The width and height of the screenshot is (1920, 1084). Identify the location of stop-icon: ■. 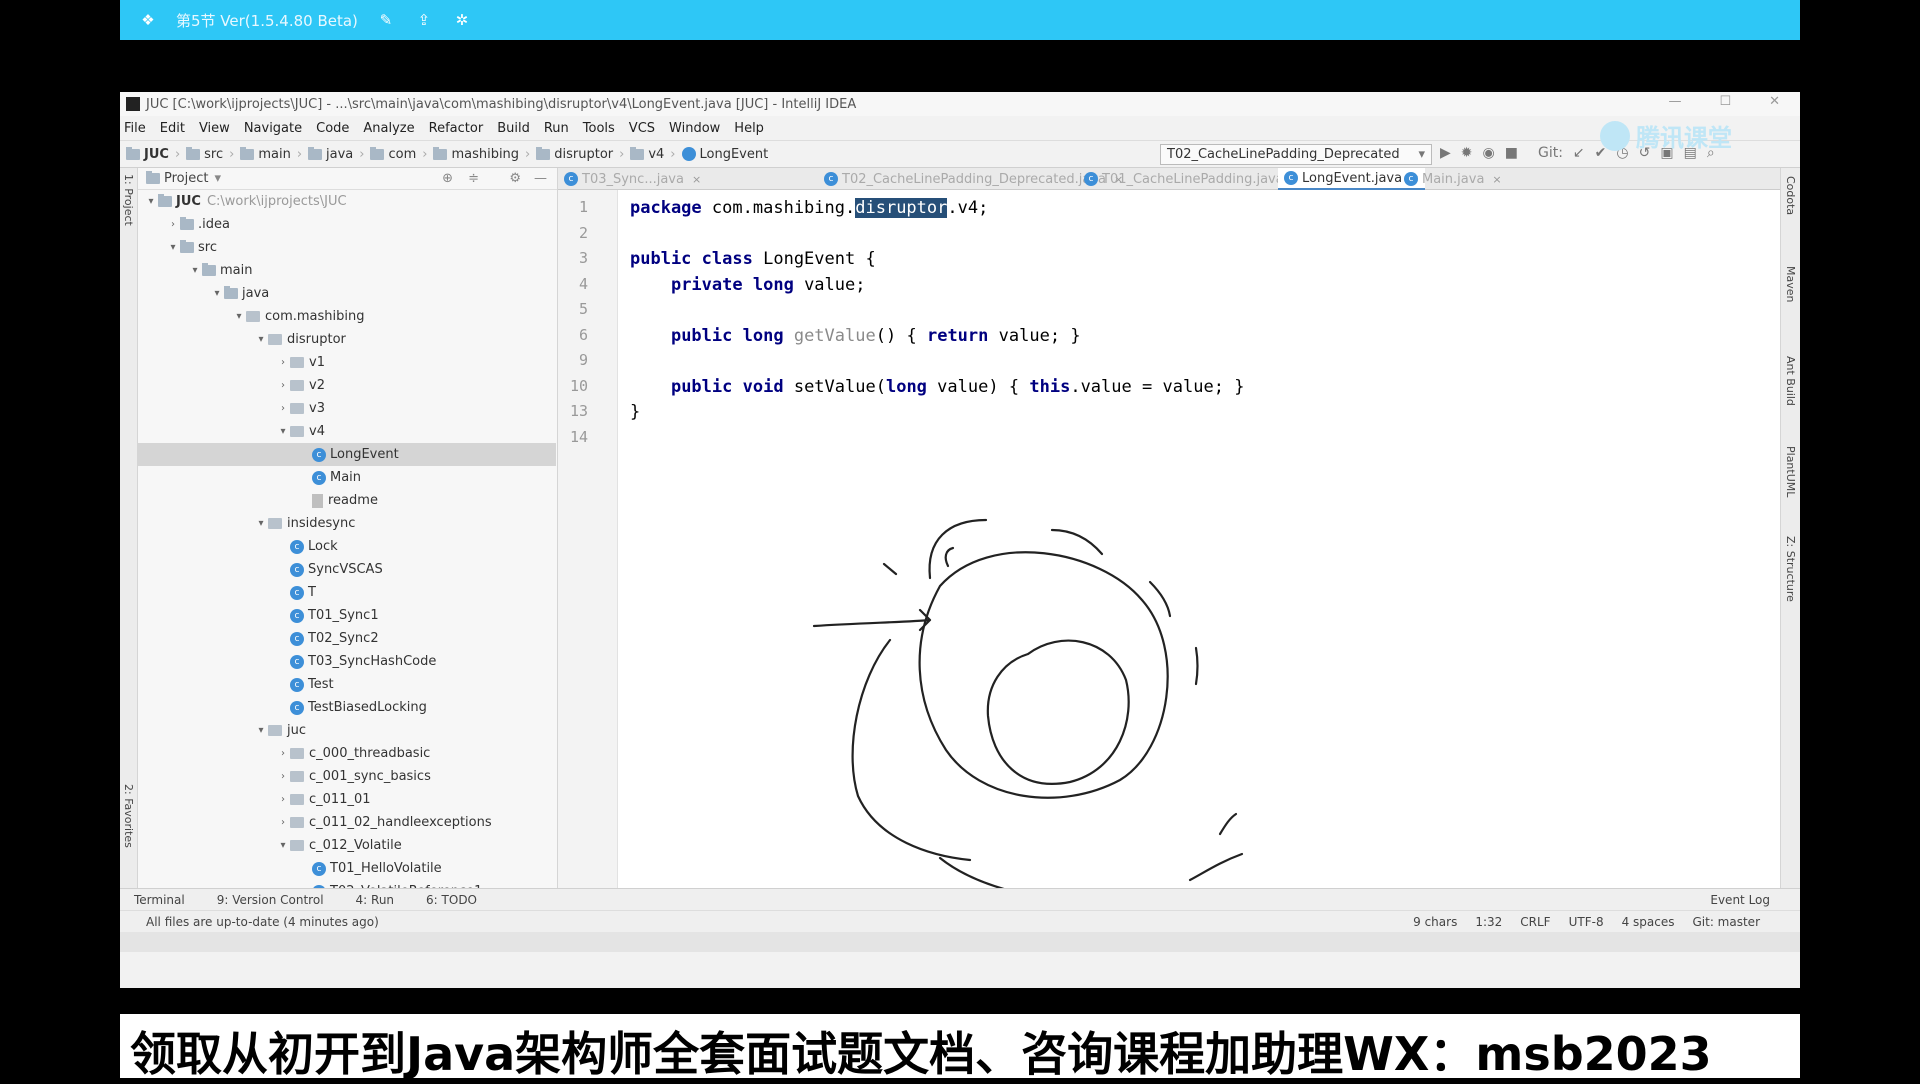
(1511, 153).